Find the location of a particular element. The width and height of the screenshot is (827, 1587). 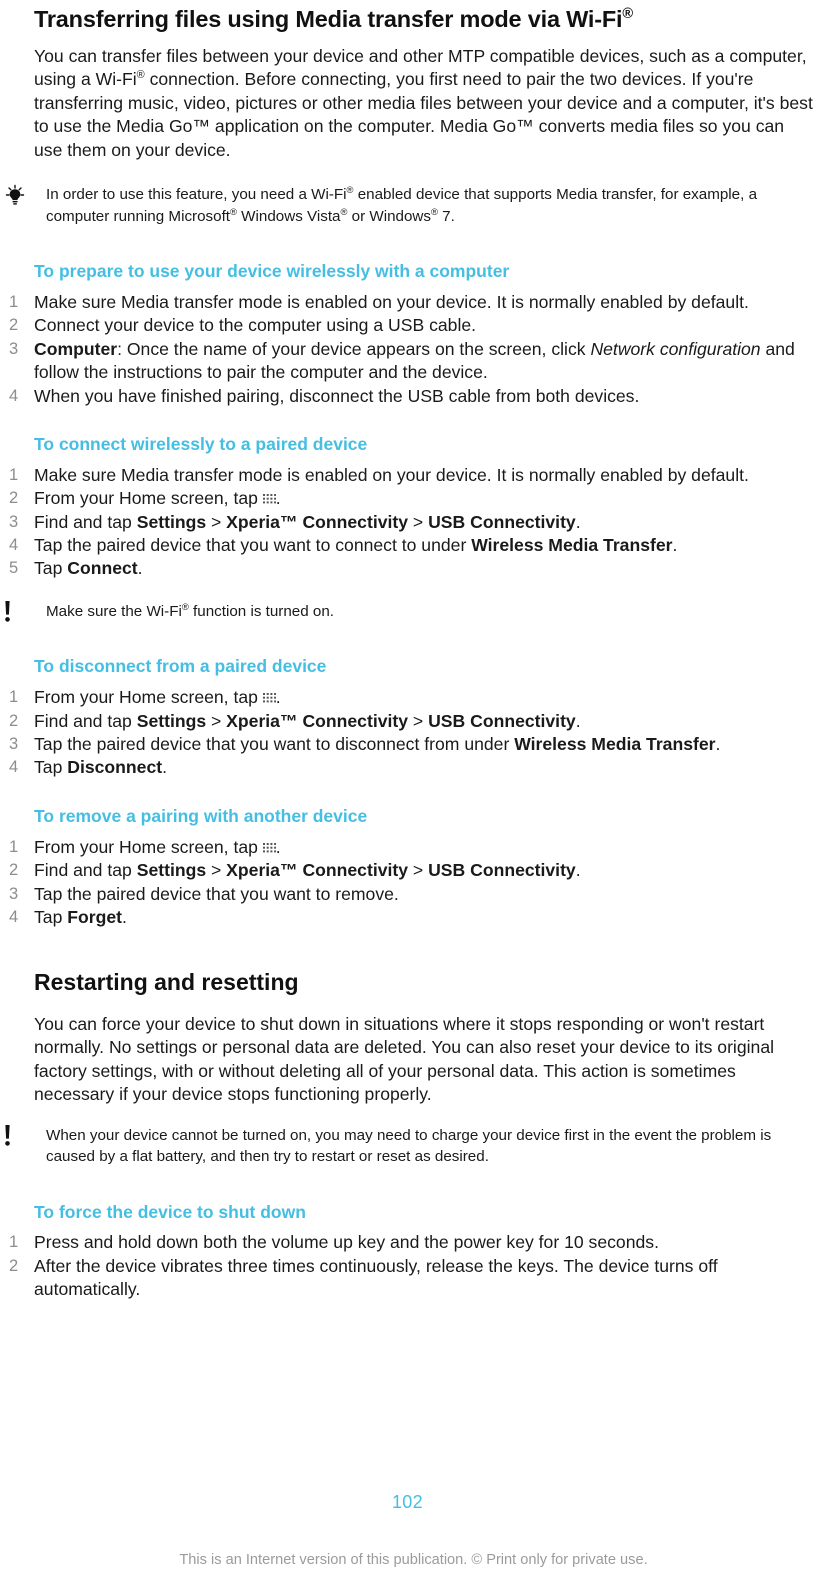

heading-restarting-resetting: Restarting and resetting is located at coordinates (166, 982).